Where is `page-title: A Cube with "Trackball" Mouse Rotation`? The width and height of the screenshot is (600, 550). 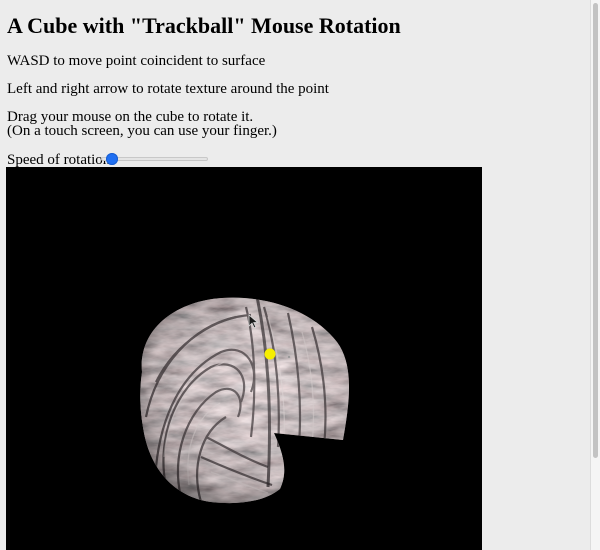
page-title: A Cube with "Trackball" Mouse Rotation is located at coordinates (204, 25).